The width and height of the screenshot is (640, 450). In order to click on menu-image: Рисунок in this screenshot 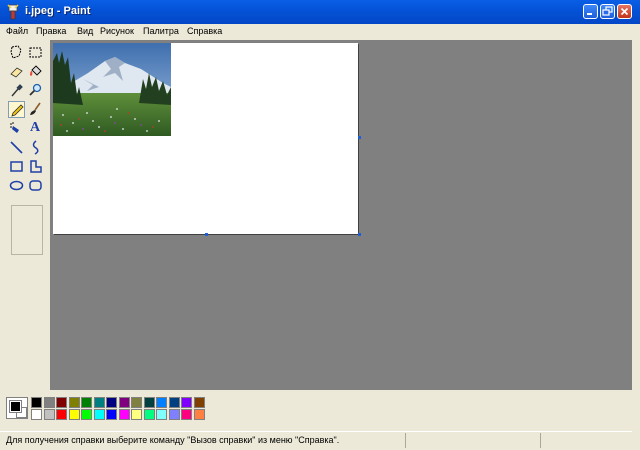, I will do `click(117, 31)`.